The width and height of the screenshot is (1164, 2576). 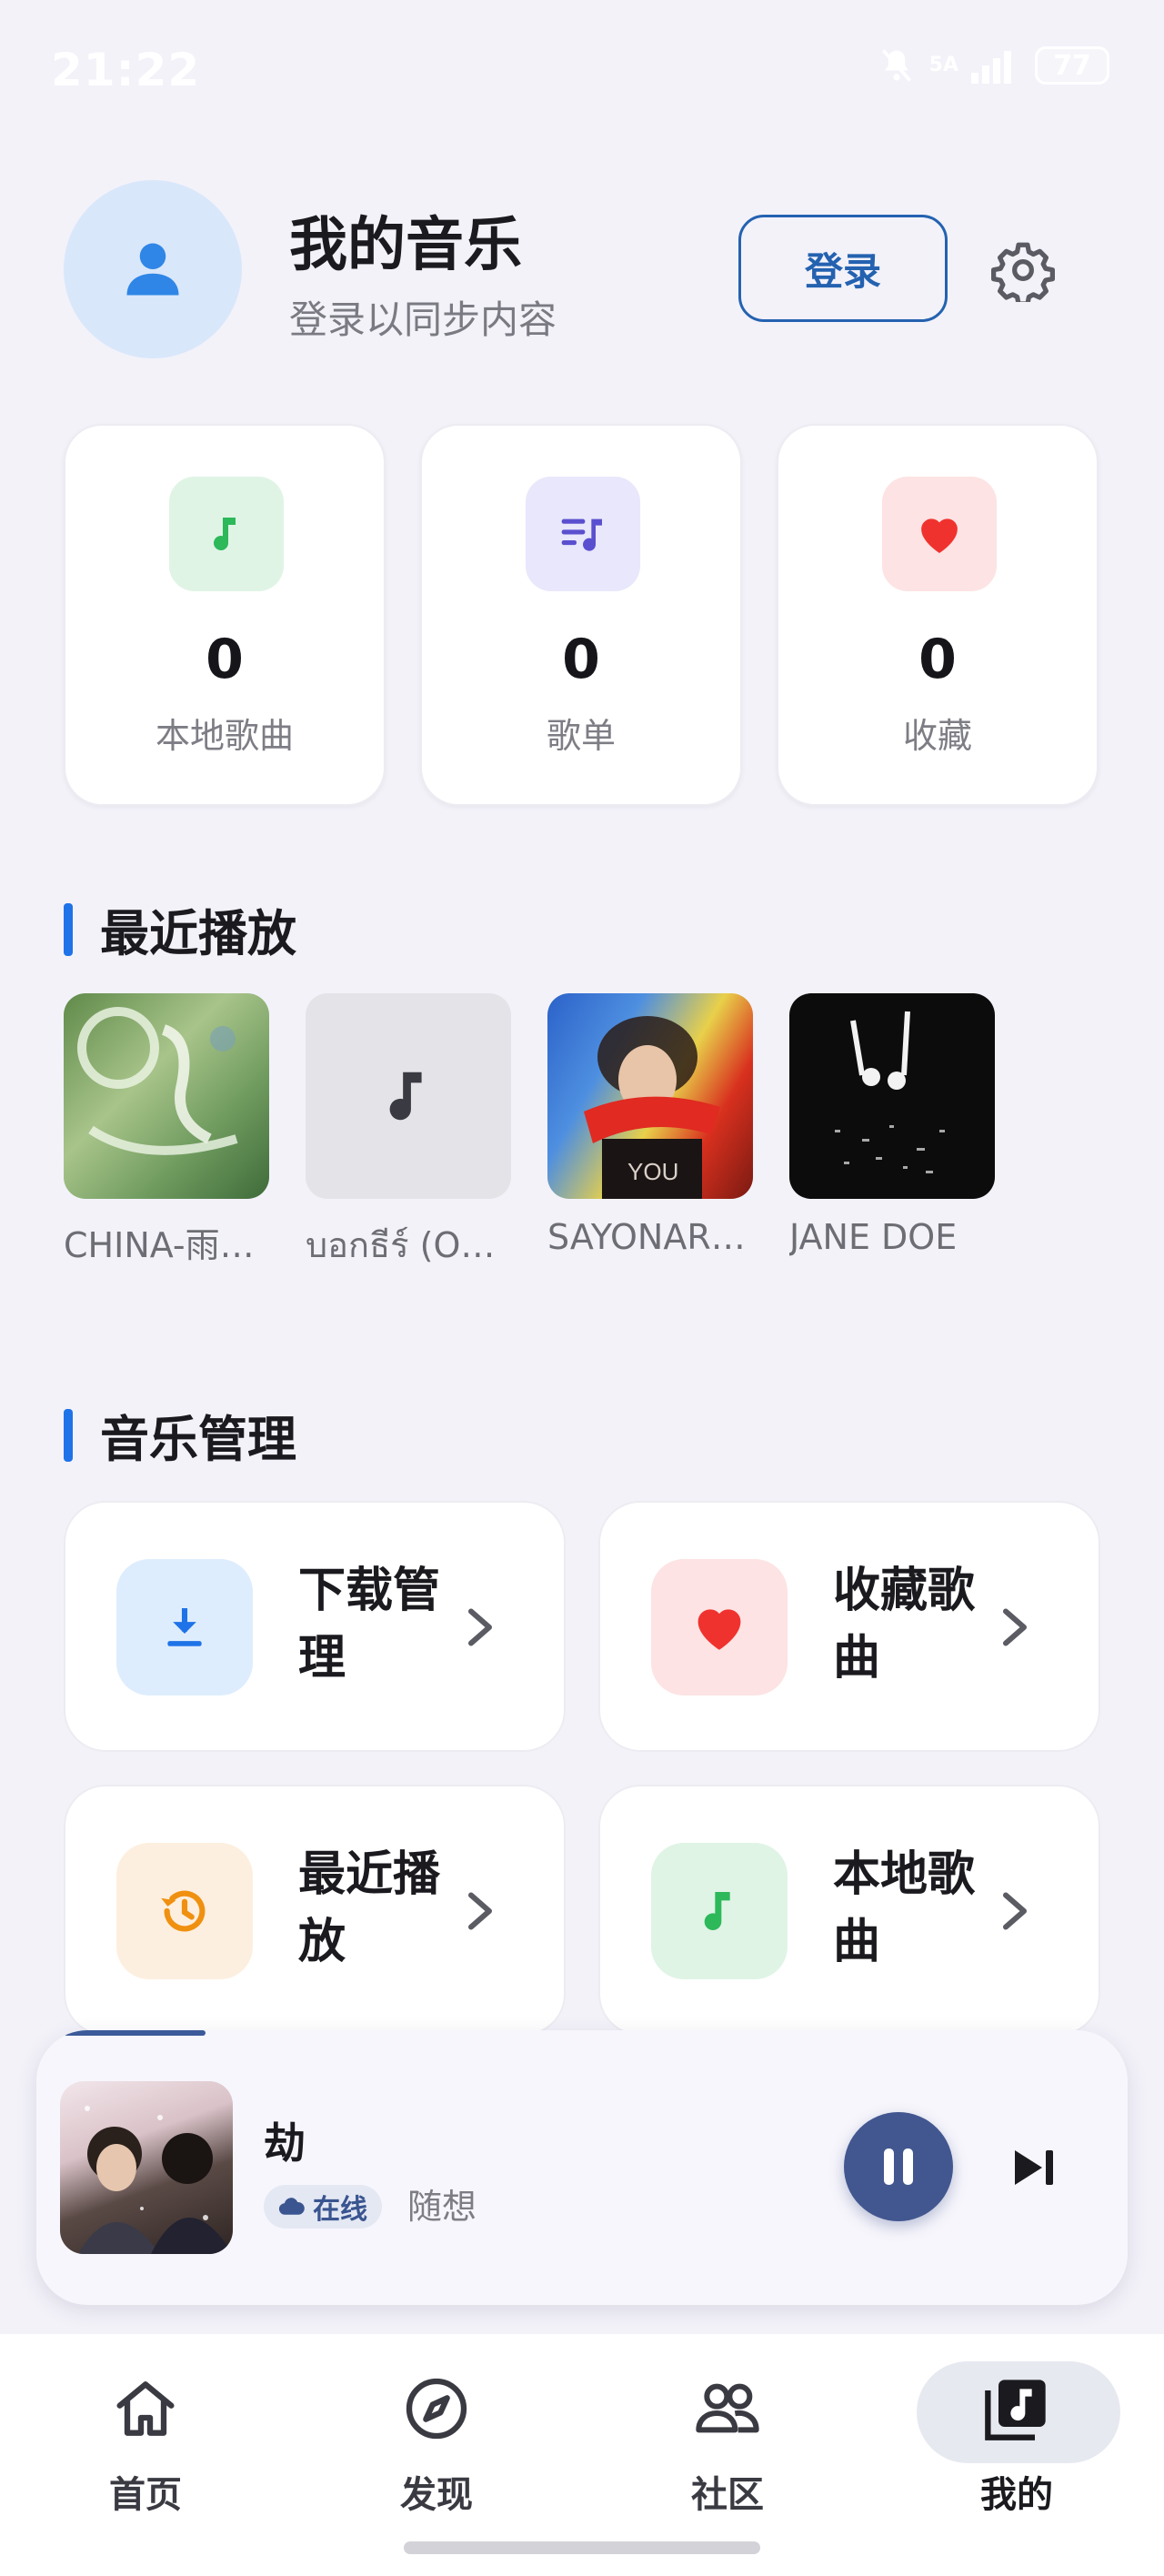 What do you see at coordinates (225, 736) in the screenshot?
I see `stat-label: 本地歌曲` at bounding box center [225, 736].